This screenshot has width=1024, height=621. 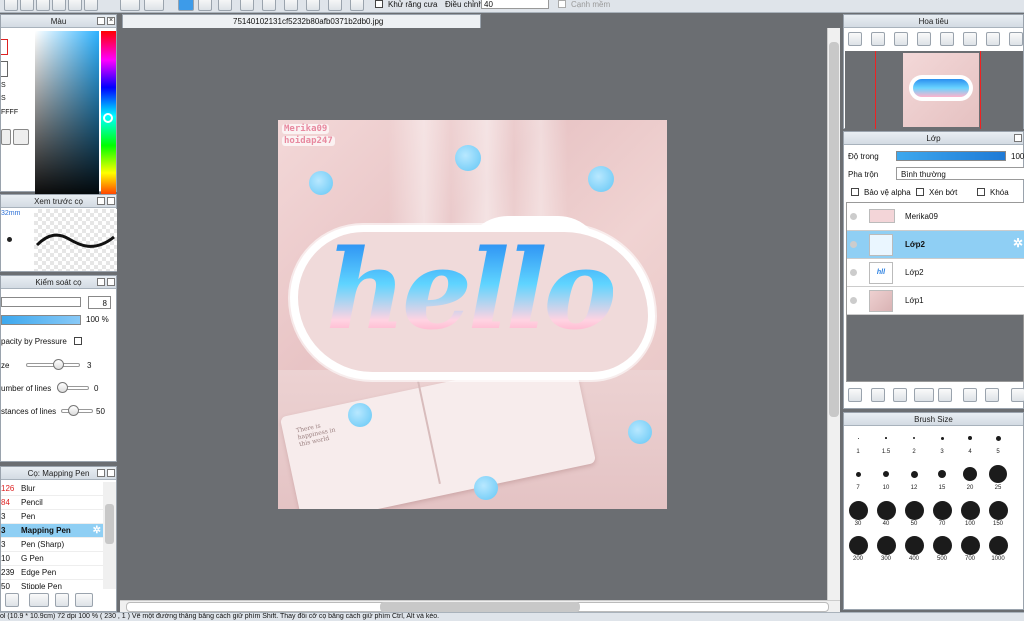 I want to click on brush-menu-icon, so click(x=39, y=600).